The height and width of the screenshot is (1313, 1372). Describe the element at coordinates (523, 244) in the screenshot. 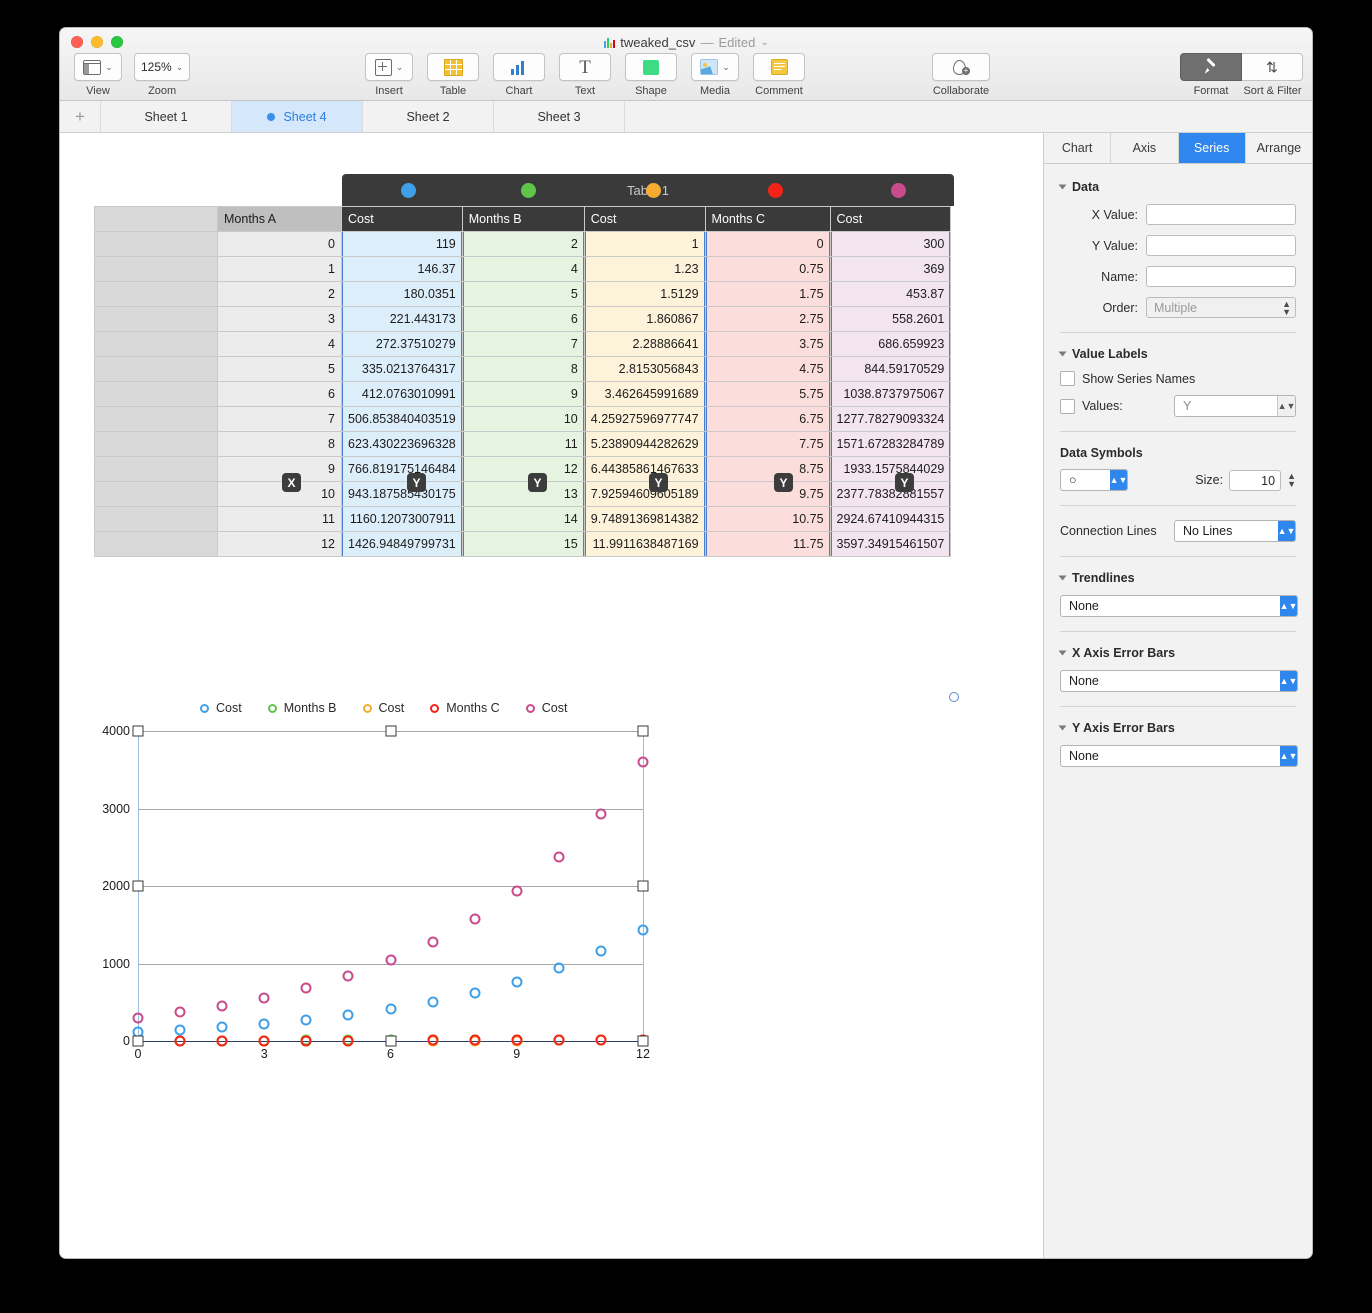

I see `table-row: 0 119 2 1 0 300` at that location.